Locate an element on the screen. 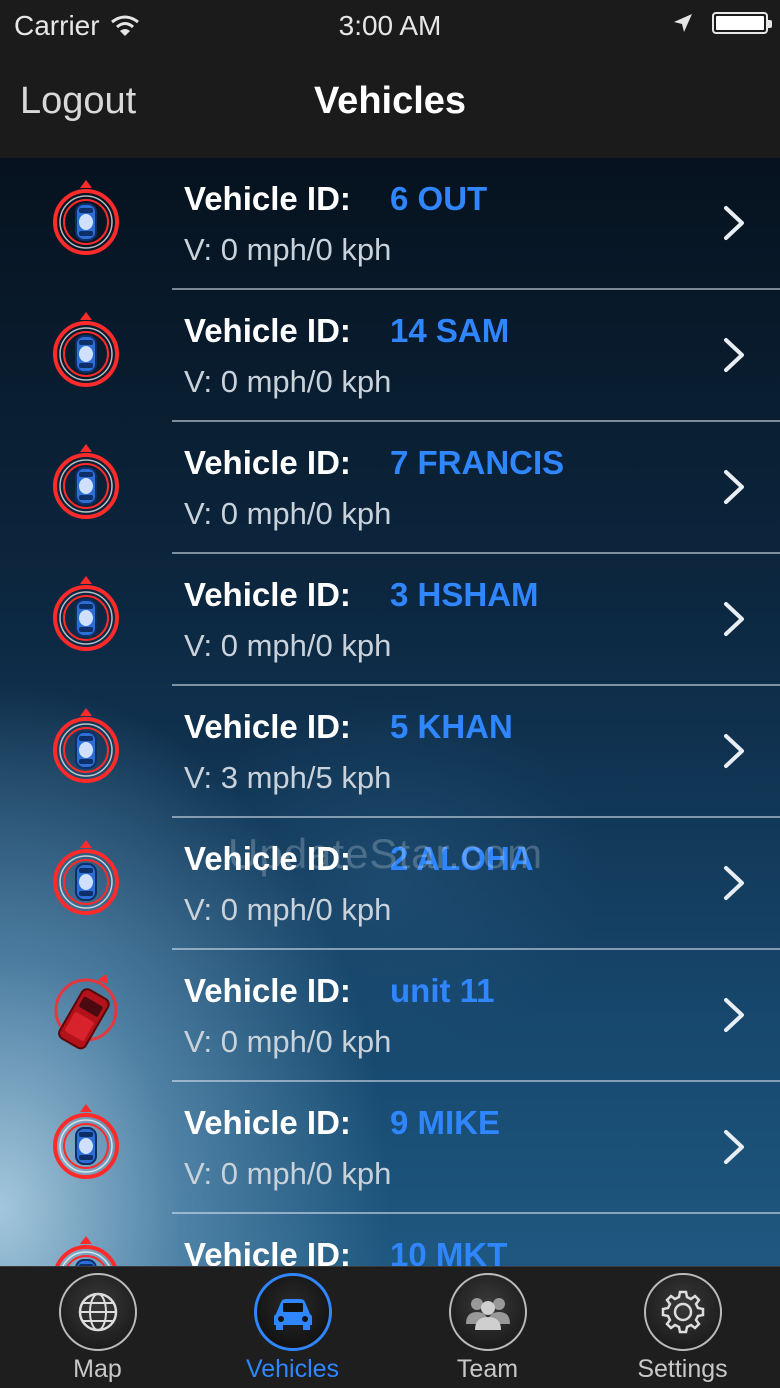  status-bar: Carrier 3:00 AM is located at coordinates (390, 26).